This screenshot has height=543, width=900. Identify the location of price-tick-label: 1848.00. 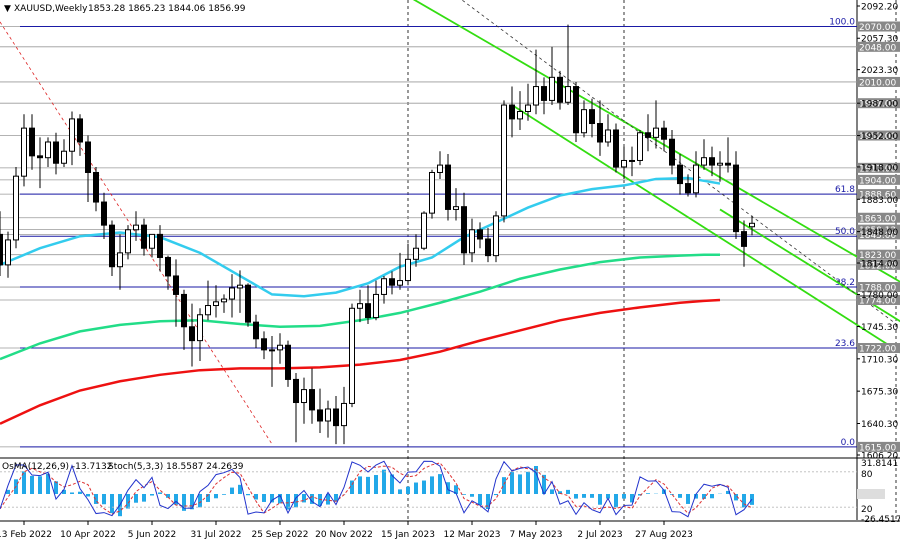
(879, 233).